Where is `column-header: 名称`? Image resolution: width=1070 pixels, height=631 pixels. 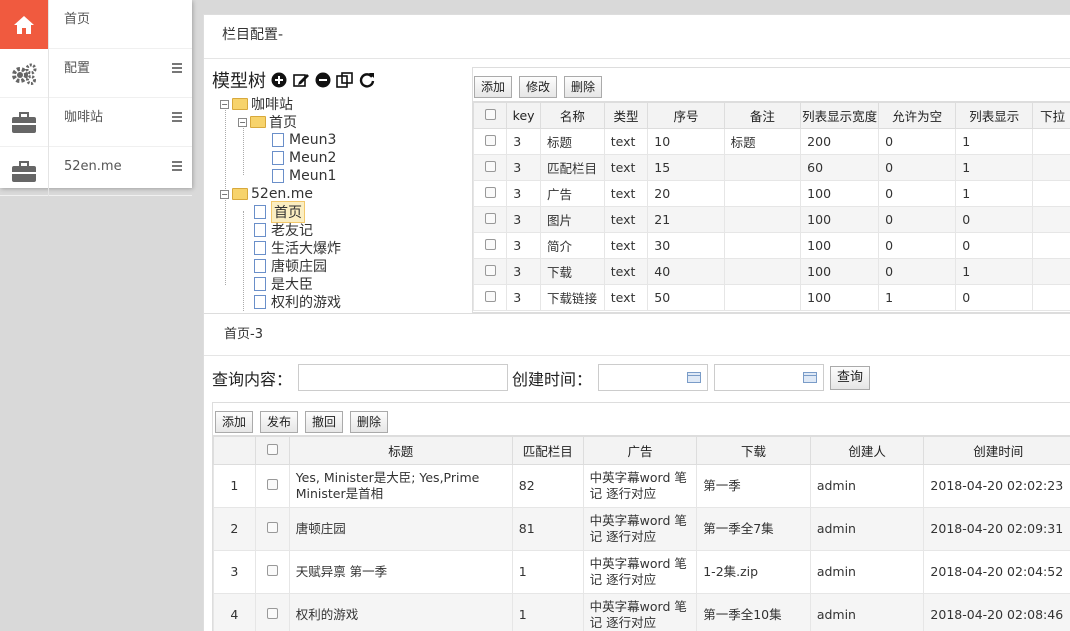 column-header: 名称 is located at coordinates (572, 115).